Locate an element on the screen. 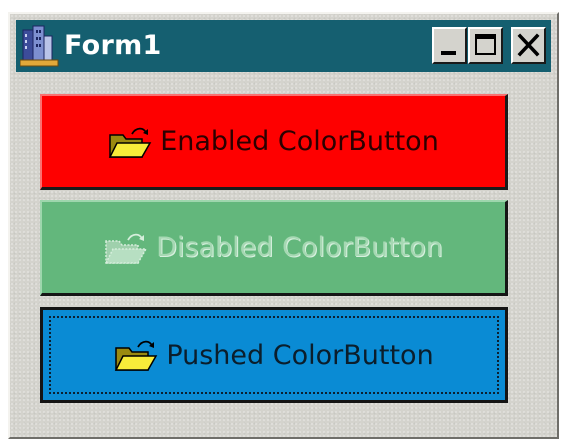  maximize-icon is located at coordinates (485, 44).